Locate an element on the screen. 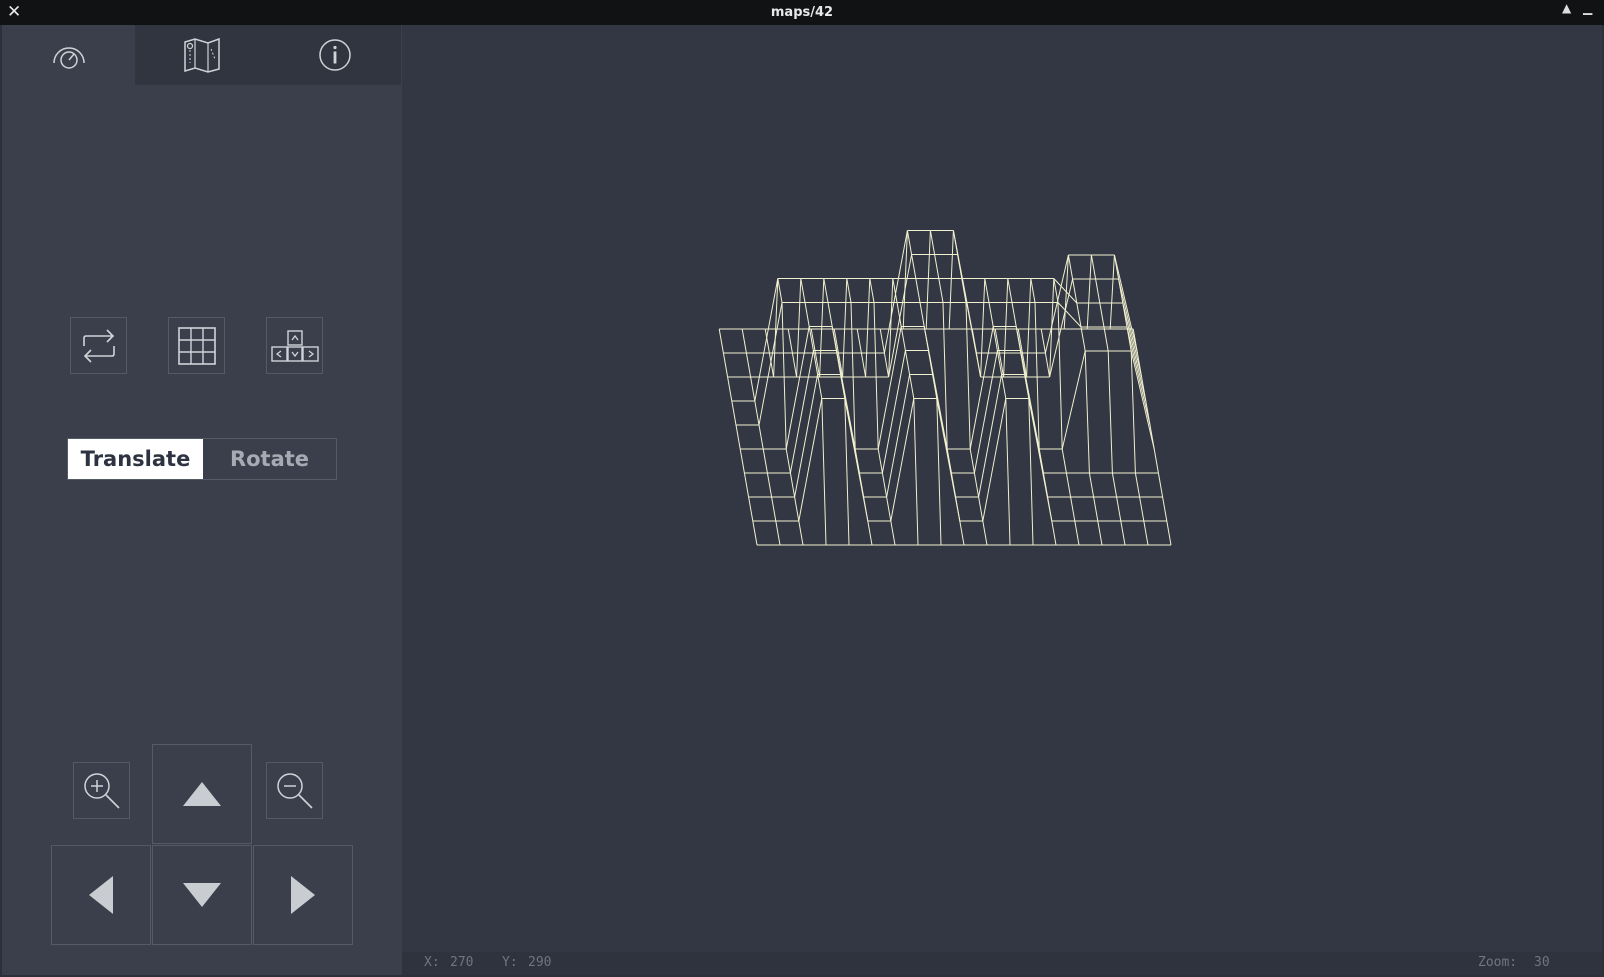 The width and height of the screenshot is (1604, 977). translate-mode-button: Translate is located at coordinates (135, 459).